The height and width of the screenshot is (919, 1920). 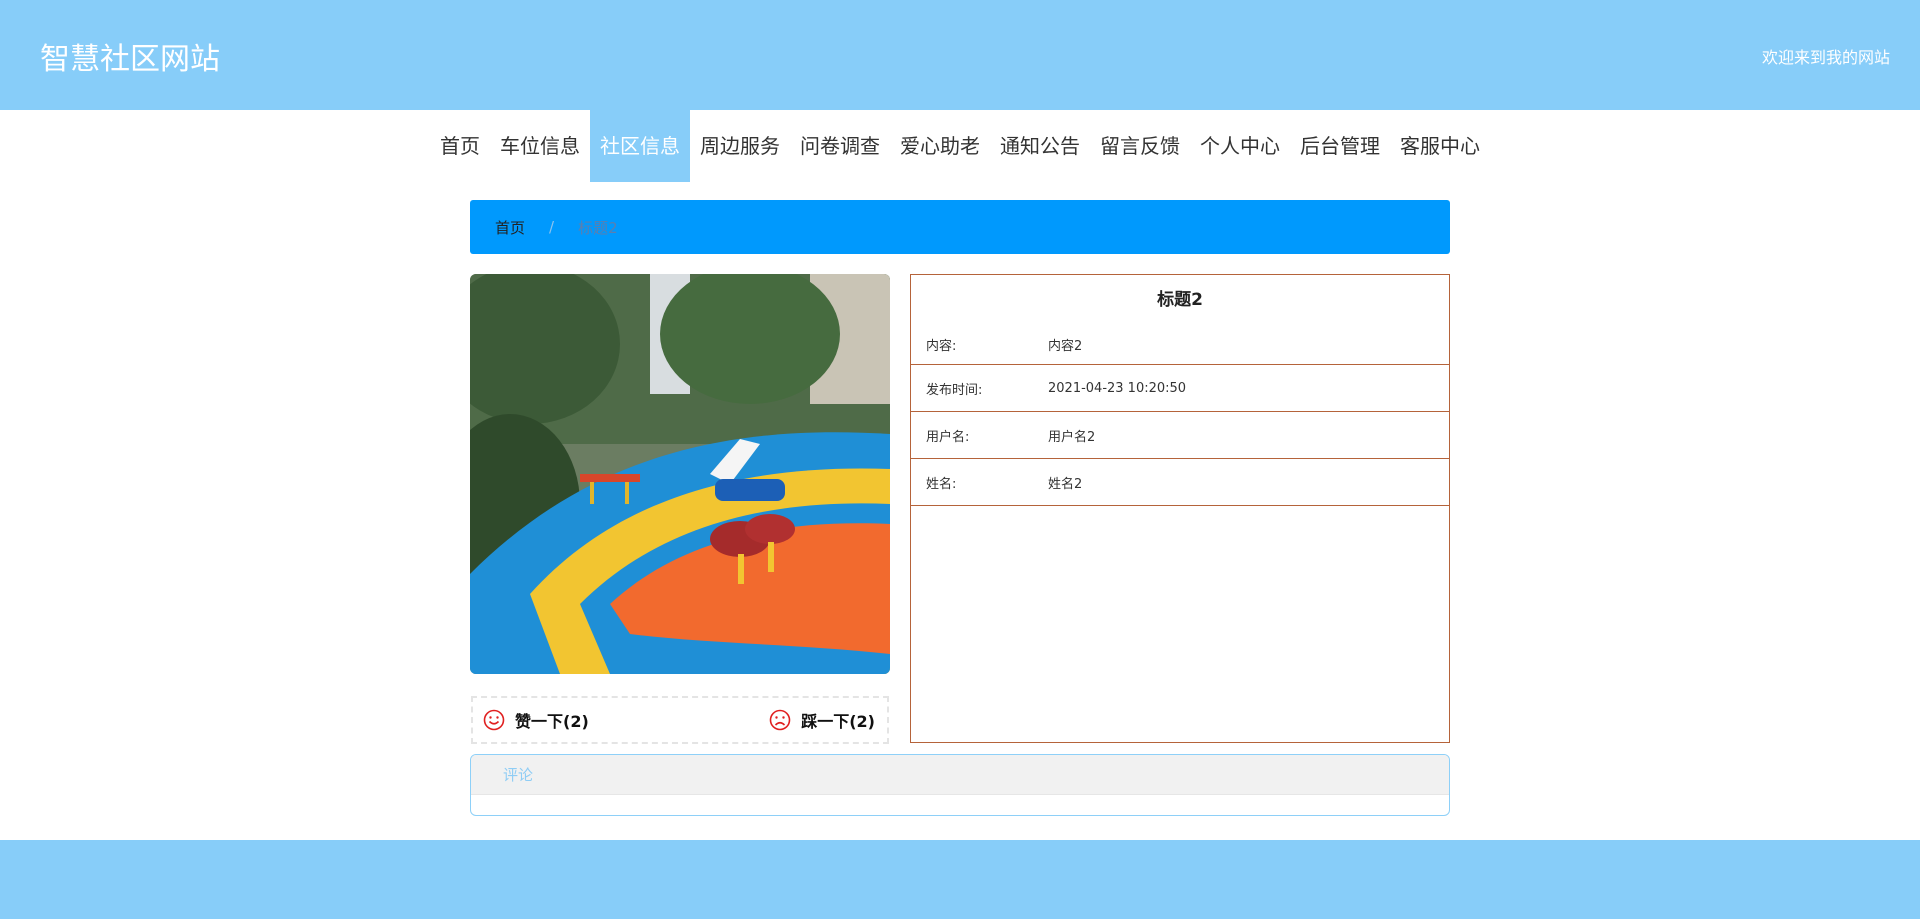 I want to click on detail-value: 2021-04-23 10:20:50, so click(x=1117, y=388).